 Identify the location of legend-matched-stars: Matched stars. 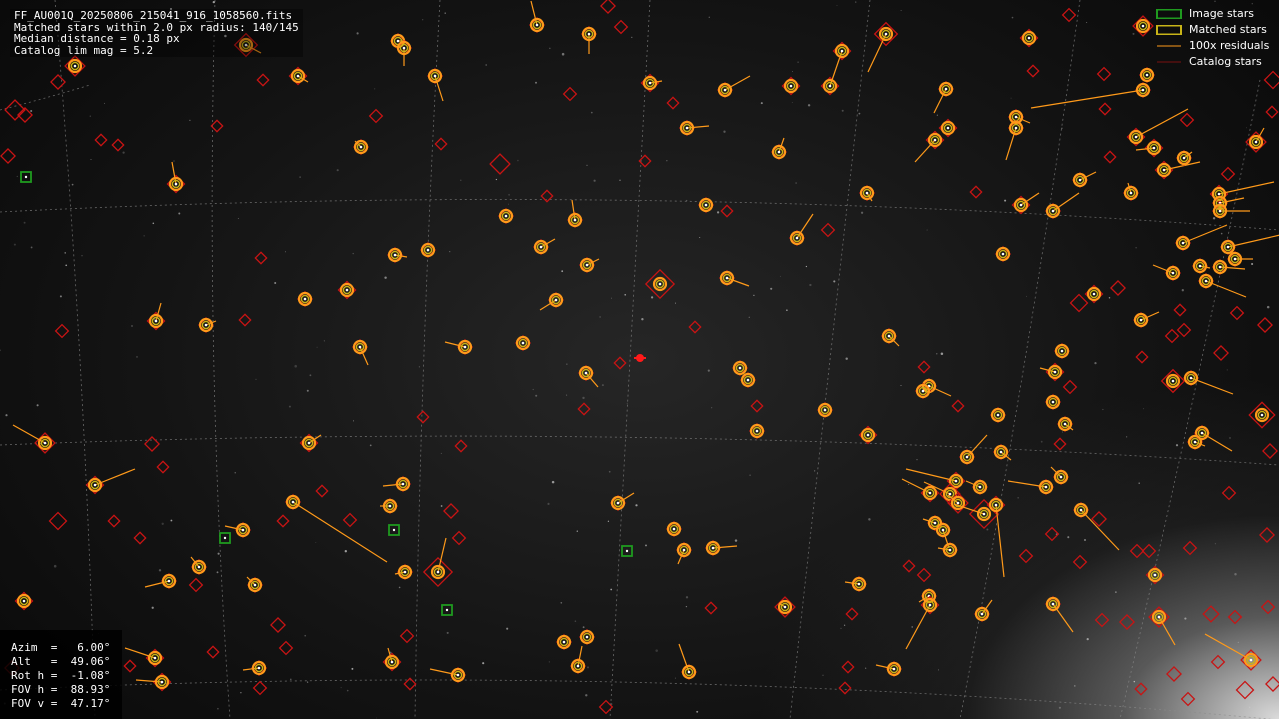
(1216, 30).